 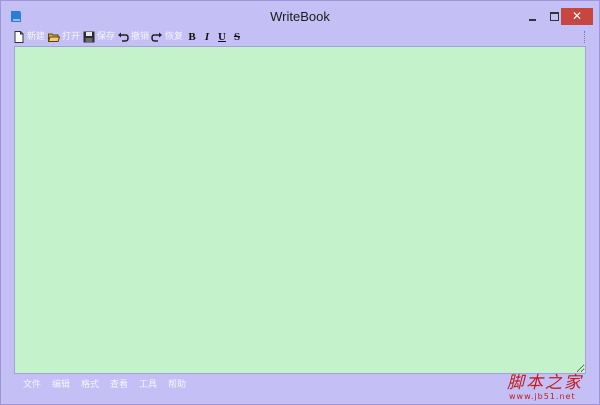 What do you see at coordinates (119, 385) in the screenshot?
I see `menu-view: 查看` at bounding box center [119, 385].